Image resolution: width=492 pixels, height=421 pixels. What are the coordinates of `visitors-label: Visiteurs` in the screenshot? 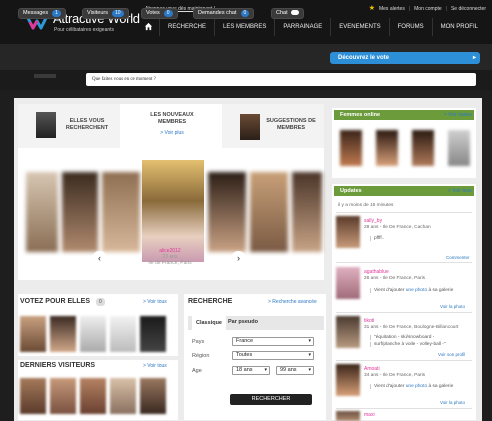 It's located at (97, 13).